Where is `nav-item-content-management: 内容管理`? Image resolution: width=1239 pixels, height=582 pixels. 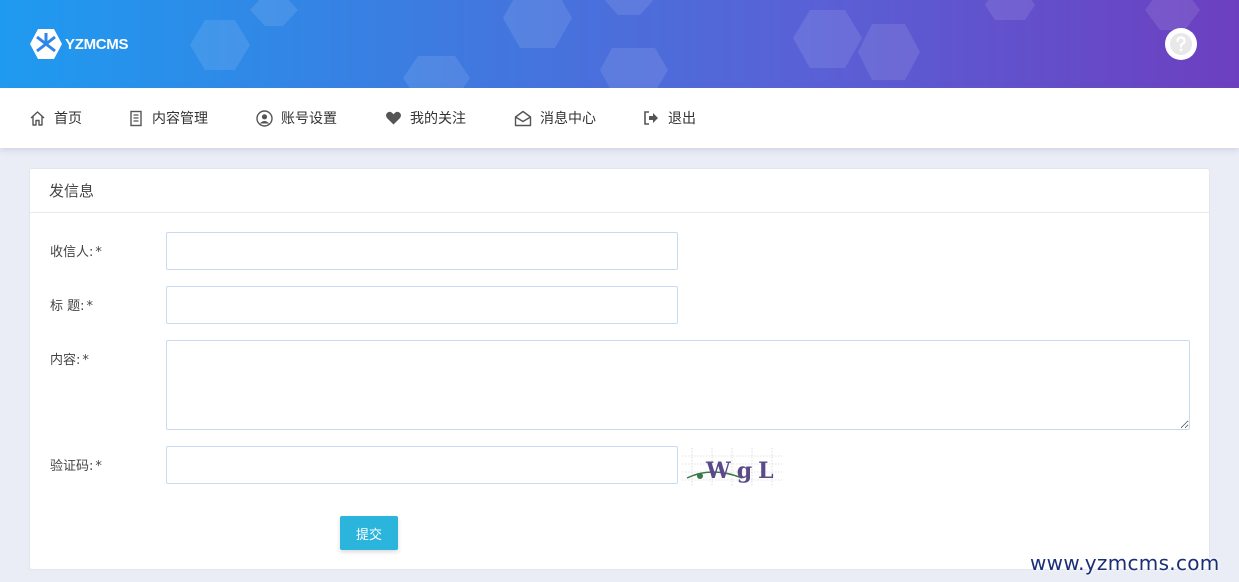 nav-item-content-management: 内容管理 is located at coordinates (168, 118).